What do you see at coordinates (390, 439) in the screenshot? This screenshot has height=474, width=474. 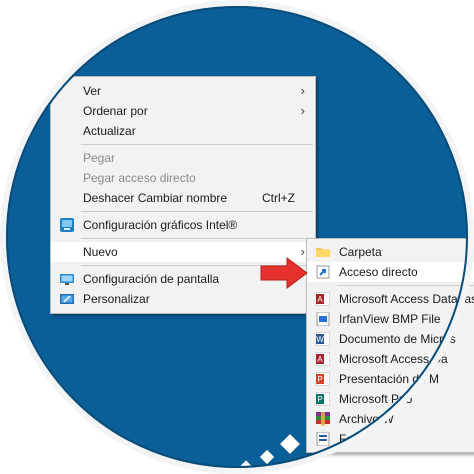 I see `submenu-item-fo: Fo` at bounding box center [390, 439].